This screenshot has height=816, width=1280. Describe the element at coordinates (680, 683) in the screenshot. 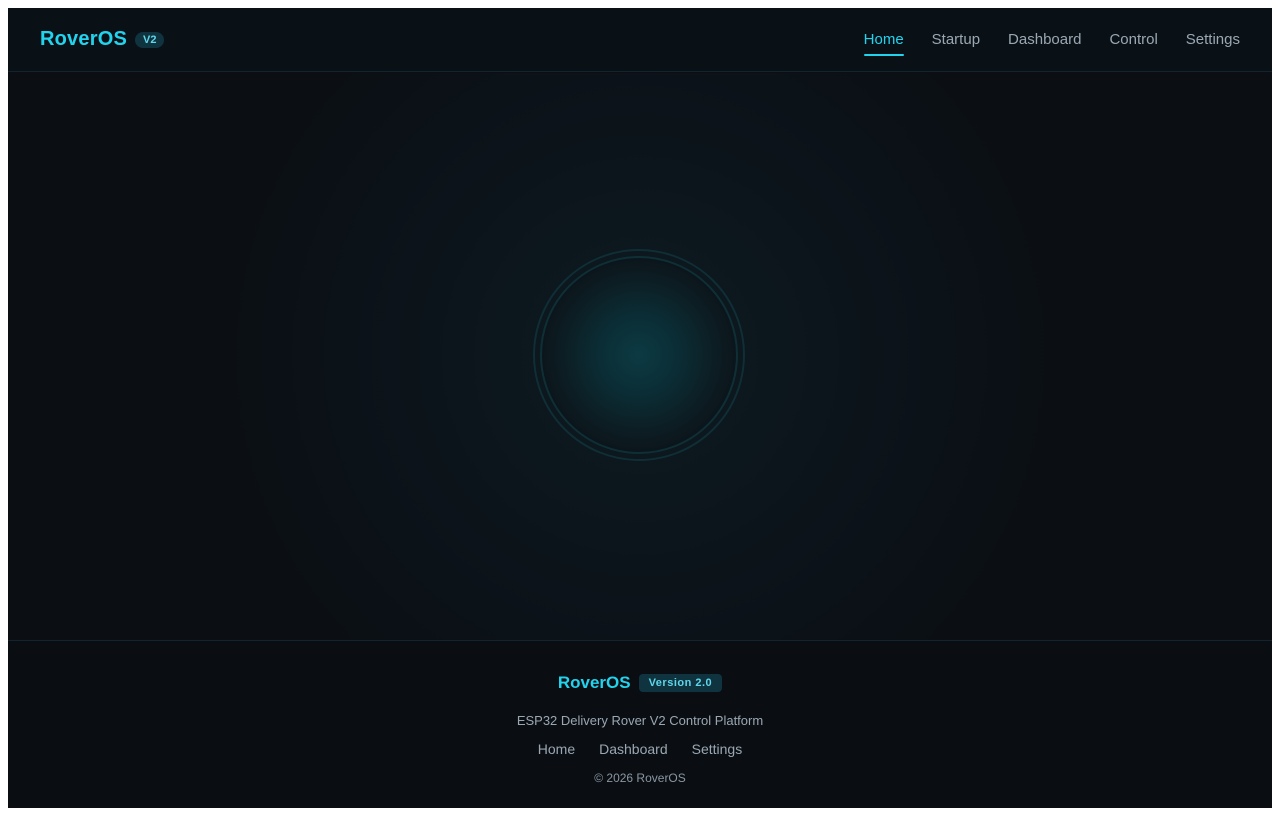

I see `footer-version-badge: Version 2.0` at that location.